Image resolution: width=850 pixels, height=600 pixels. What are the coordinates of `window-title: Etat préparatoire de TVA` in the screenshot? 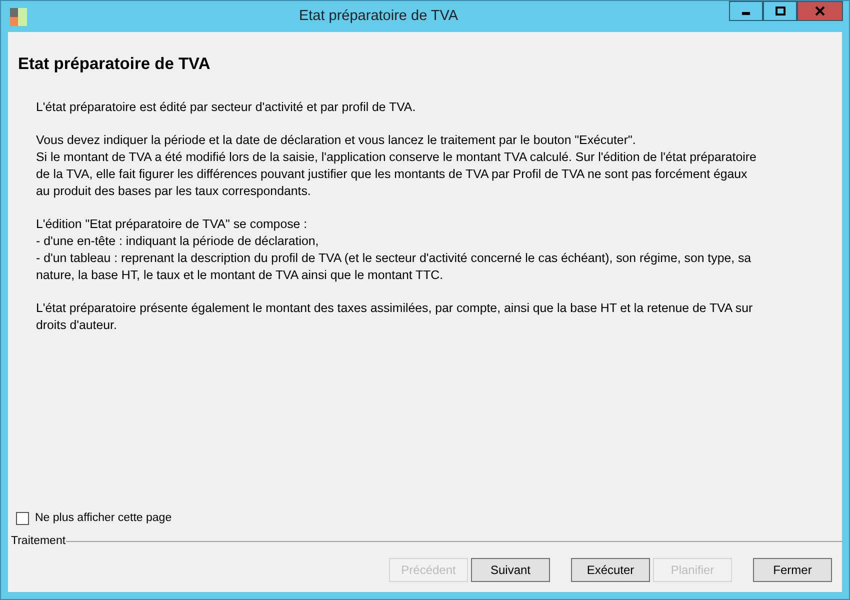 It's located at (379, 16).